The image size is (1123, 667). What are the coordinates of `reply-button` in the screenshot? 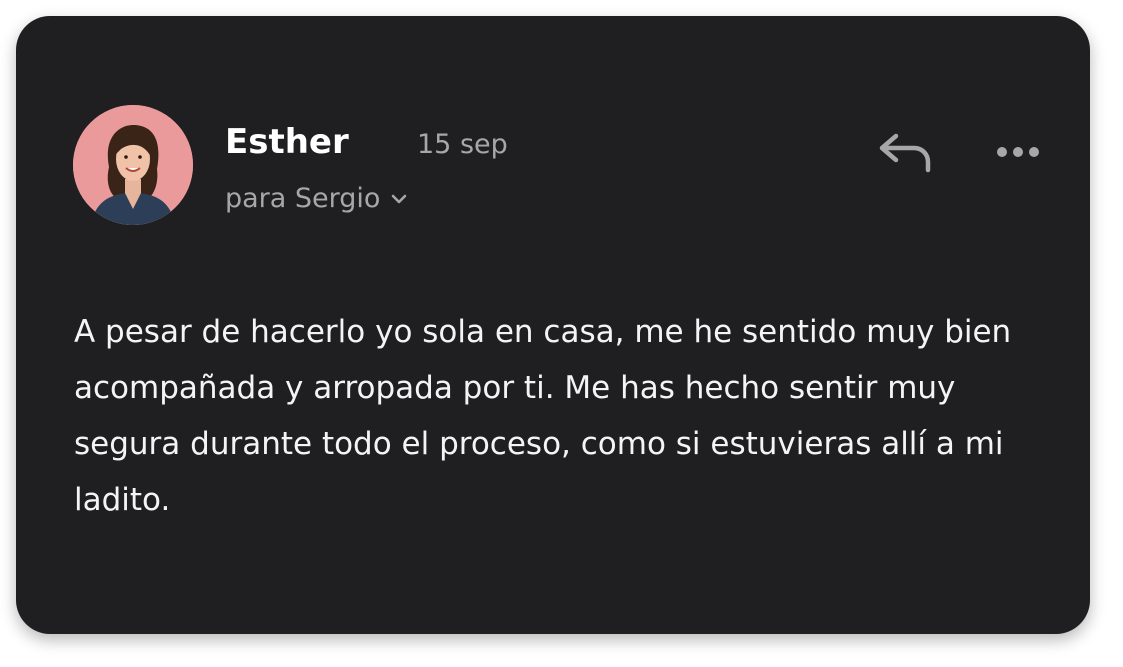 It's located at (906, 152).